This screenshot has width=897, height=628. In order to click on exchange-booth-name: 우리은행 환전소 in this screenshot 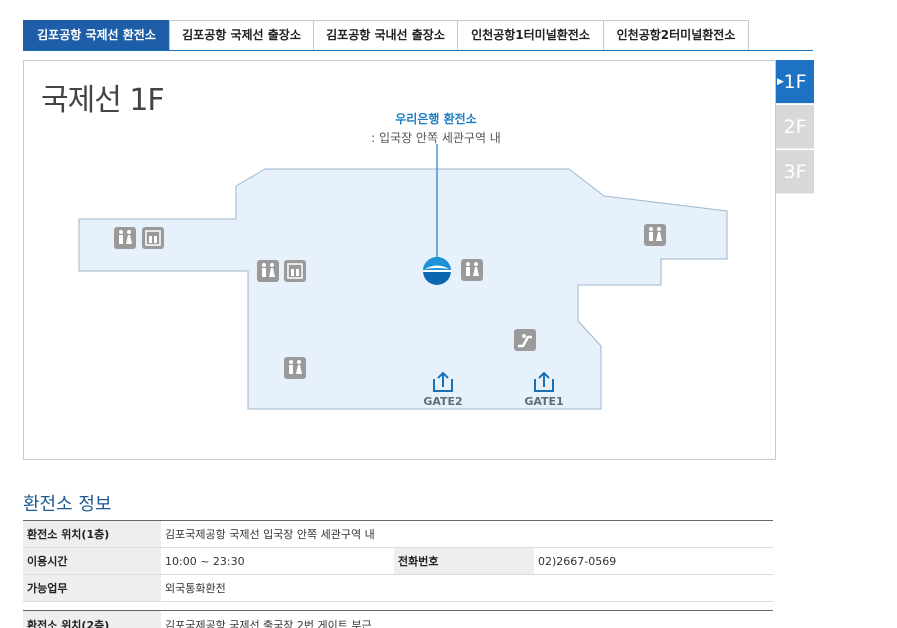, I will do `click(436, 118)`.